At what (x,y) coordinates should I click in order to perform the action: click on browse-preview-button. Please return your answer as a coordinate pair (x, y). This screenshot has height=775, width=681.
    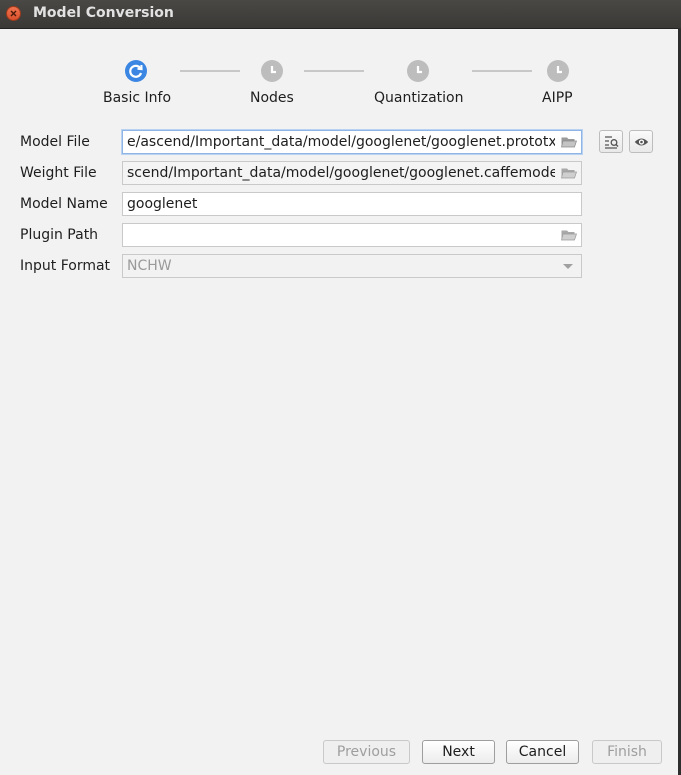
    Looking at the image, I should click on (611, 141).